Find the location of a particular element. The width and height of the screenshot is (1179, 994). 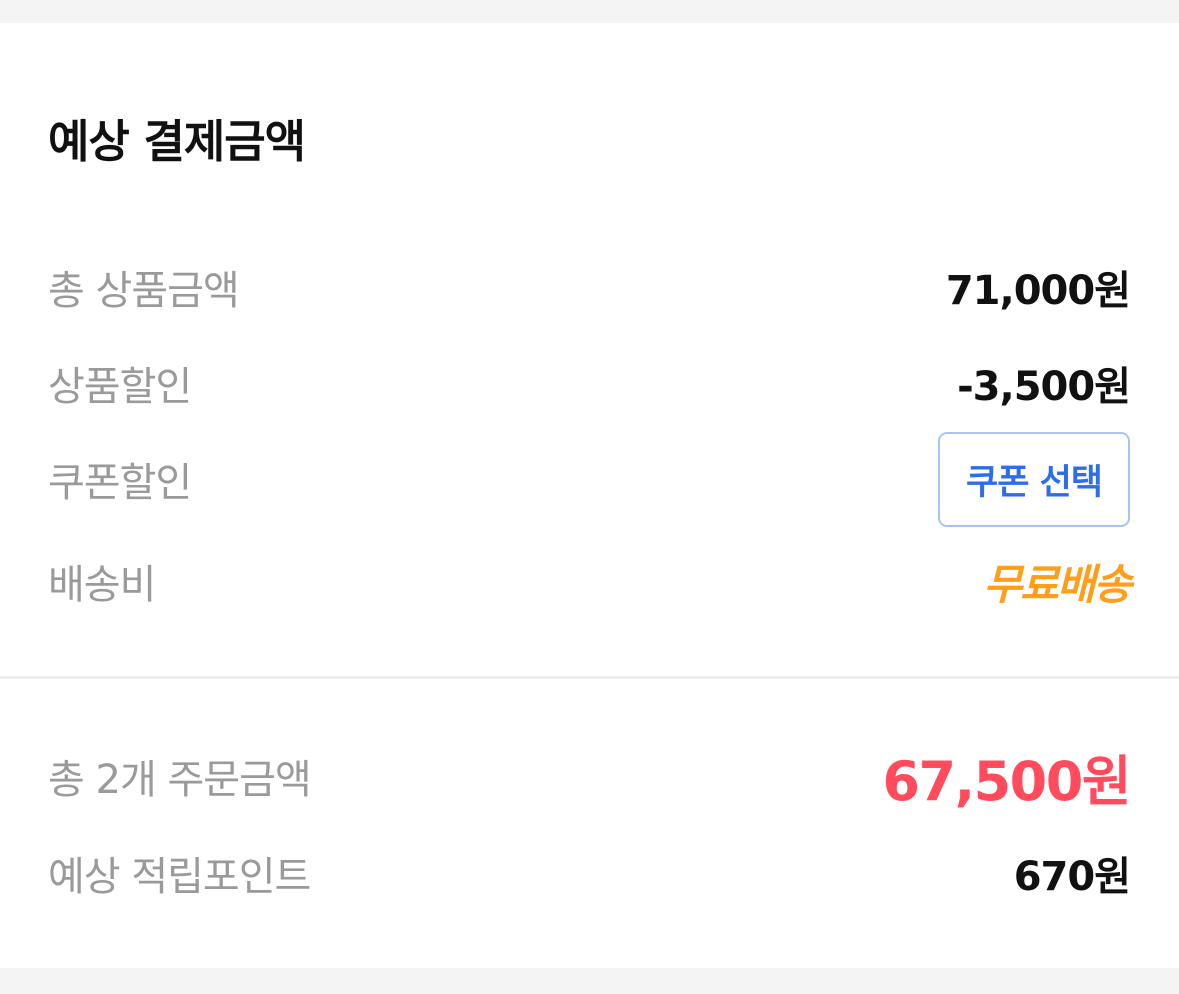

total-product-amount-row: 총 상품금액 71,000원 is located at coordinates (589, 287).